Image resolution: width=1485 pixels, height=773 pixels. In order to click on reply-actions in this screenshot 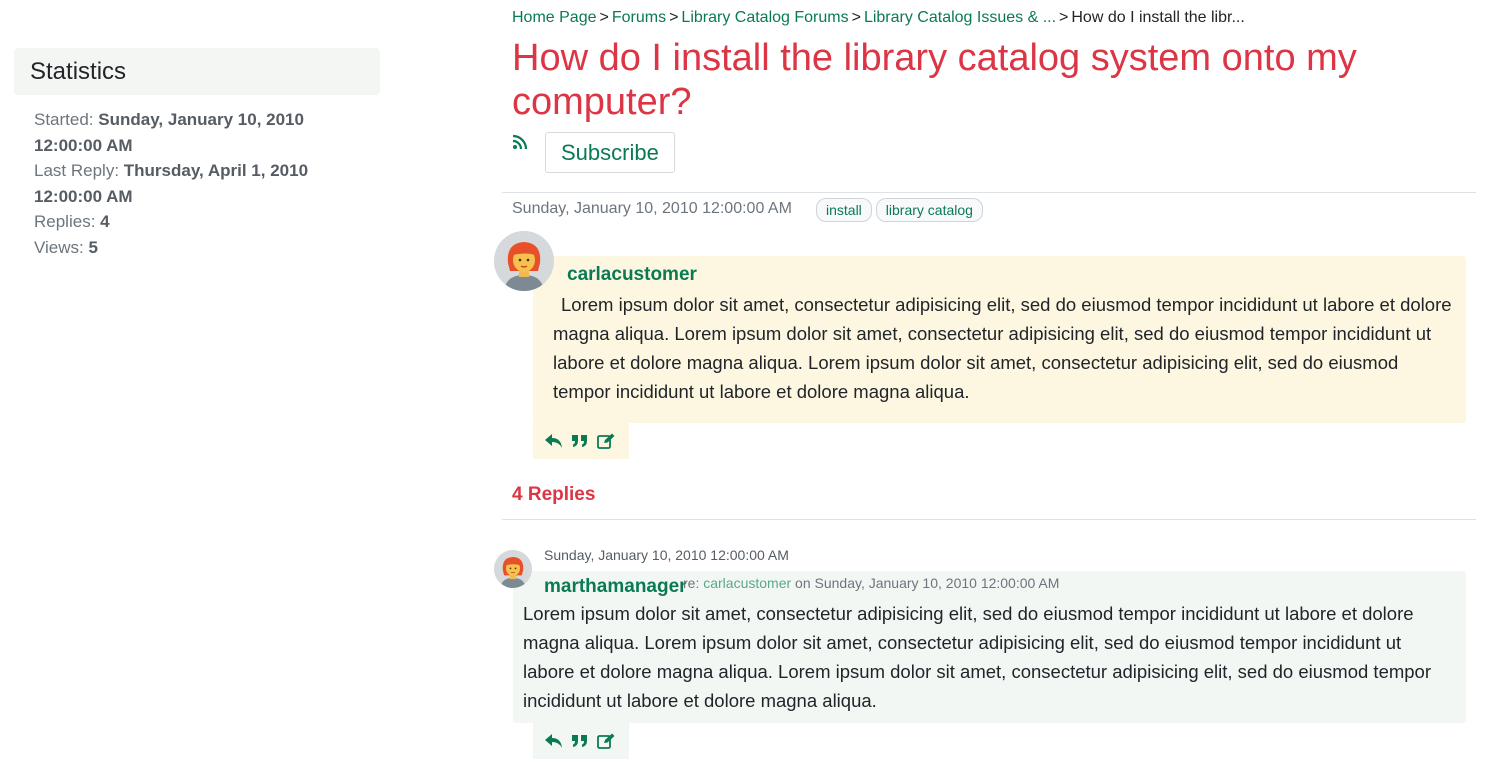, I will do `click(581, 741)`.